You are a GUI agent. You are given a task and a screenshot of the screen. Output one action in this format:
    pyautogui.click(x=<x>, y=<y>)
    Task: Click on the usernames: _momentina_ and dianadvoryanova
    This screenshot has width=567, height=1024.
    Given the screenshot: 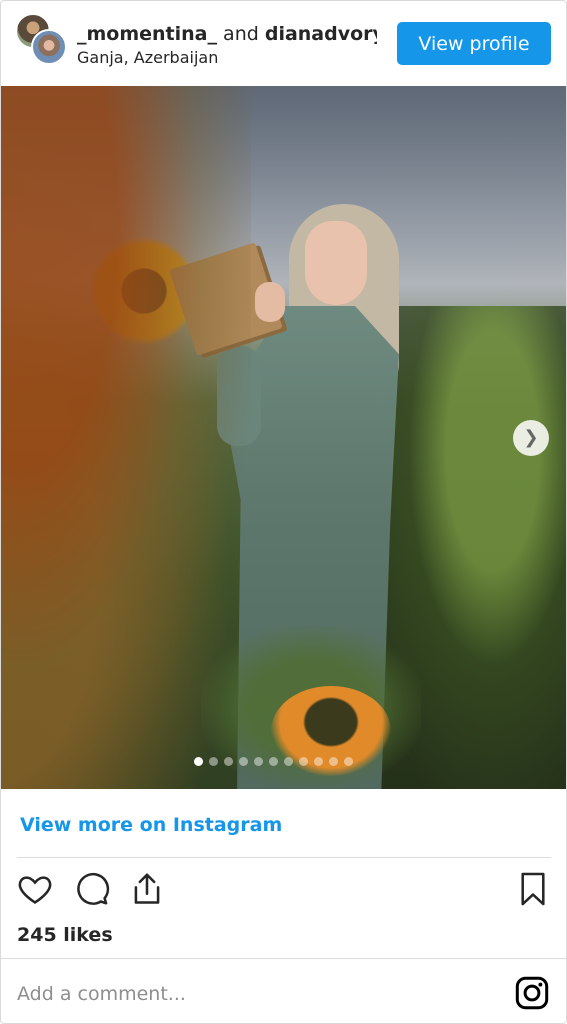 What is the action you would take?
    pyautogui.click(x=227, y=35)
    